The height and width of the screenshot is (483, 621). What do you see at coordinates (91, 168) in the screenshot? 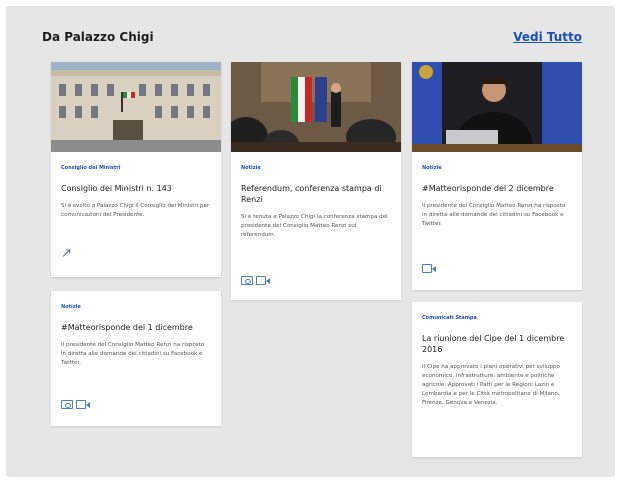
I see `card-category: Consiglio dei Ministri` at bounding box center [91, 168].